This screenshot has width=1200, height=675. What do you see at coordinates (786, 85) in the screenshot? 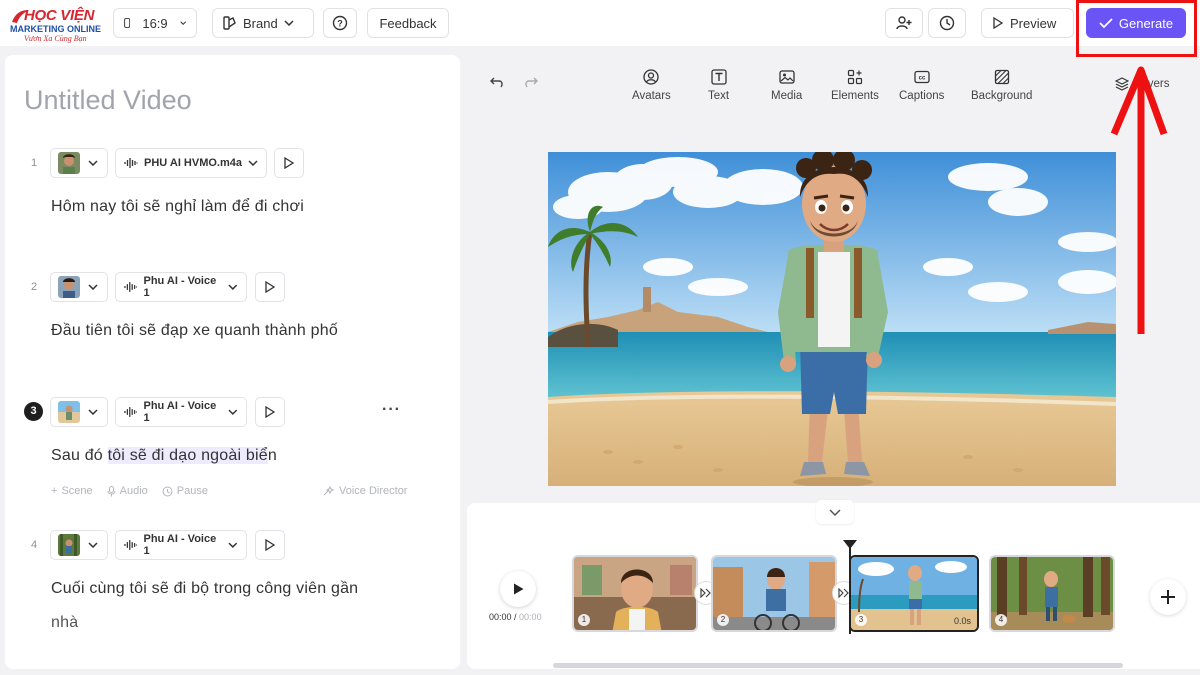
I see `tool-media: Media` at bounding box center [786, 85].